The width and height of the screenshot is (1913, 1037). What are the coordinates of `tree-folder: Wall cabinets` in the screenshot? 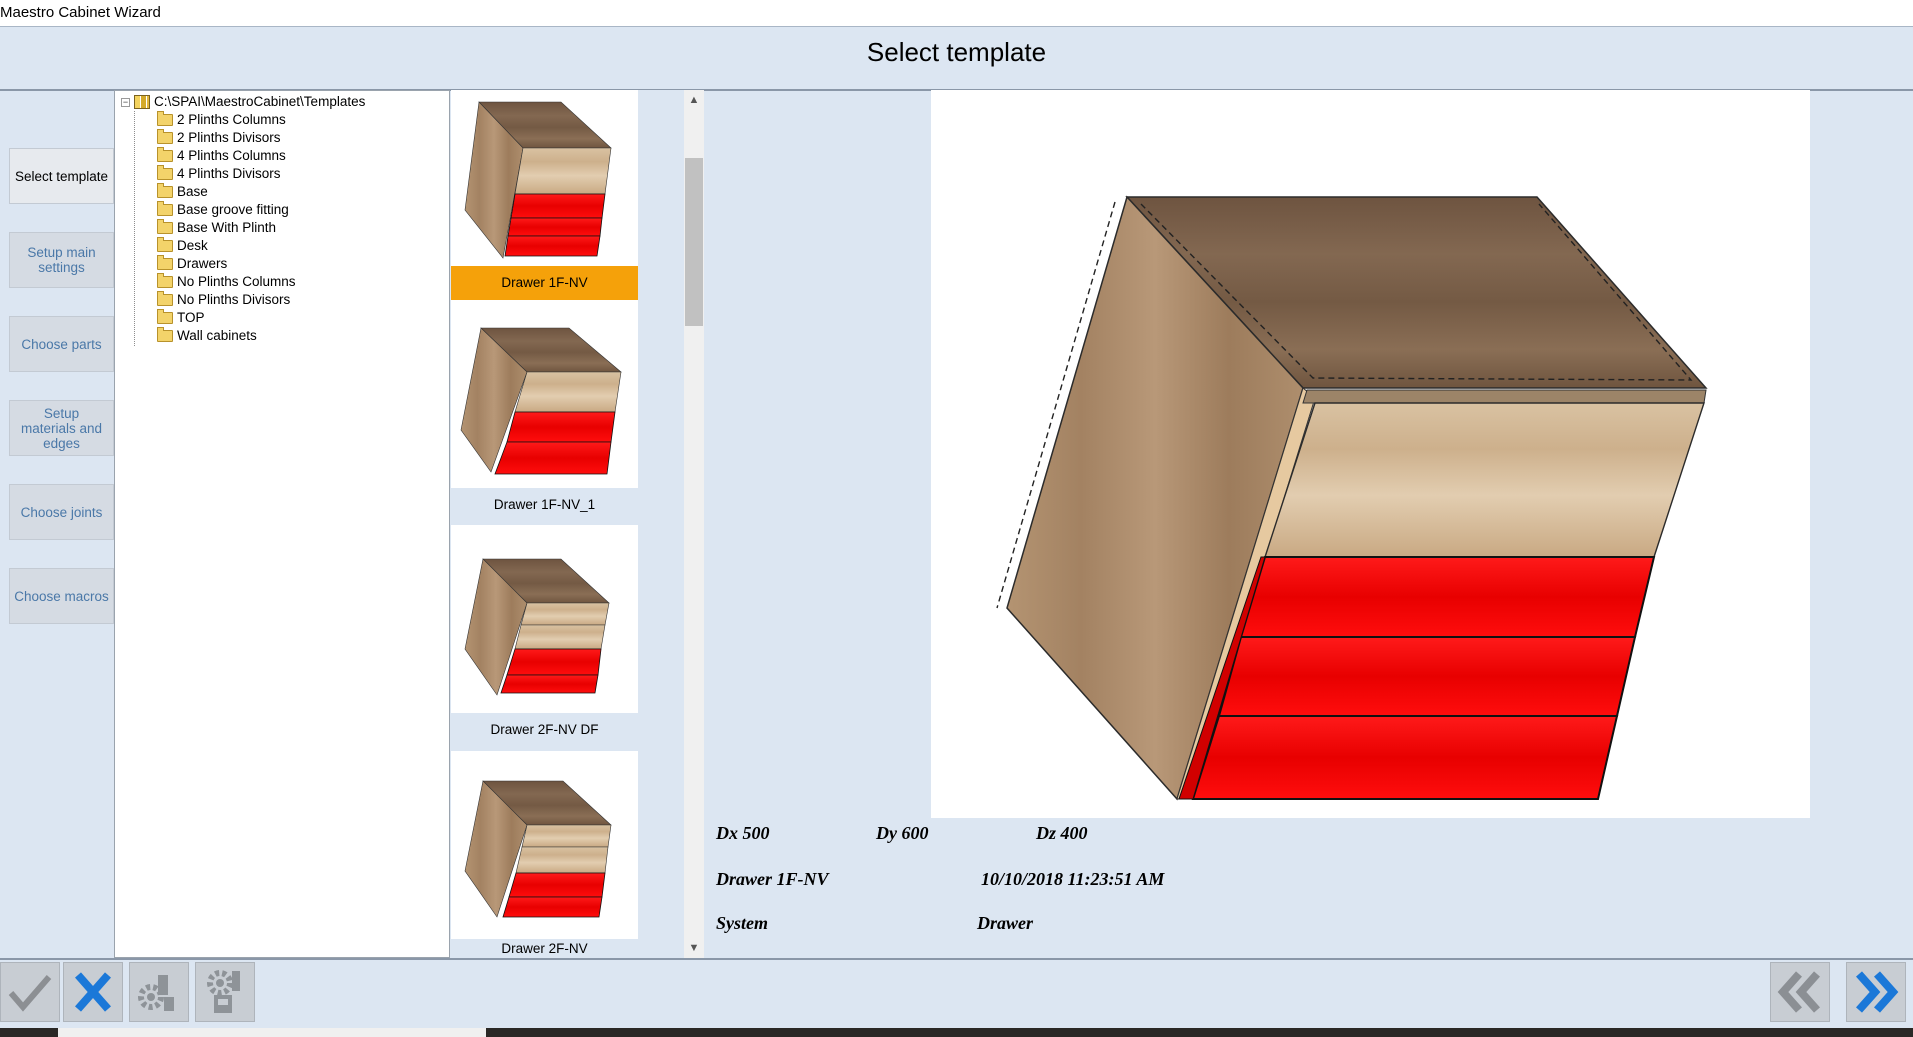 It's located at (207, 336).